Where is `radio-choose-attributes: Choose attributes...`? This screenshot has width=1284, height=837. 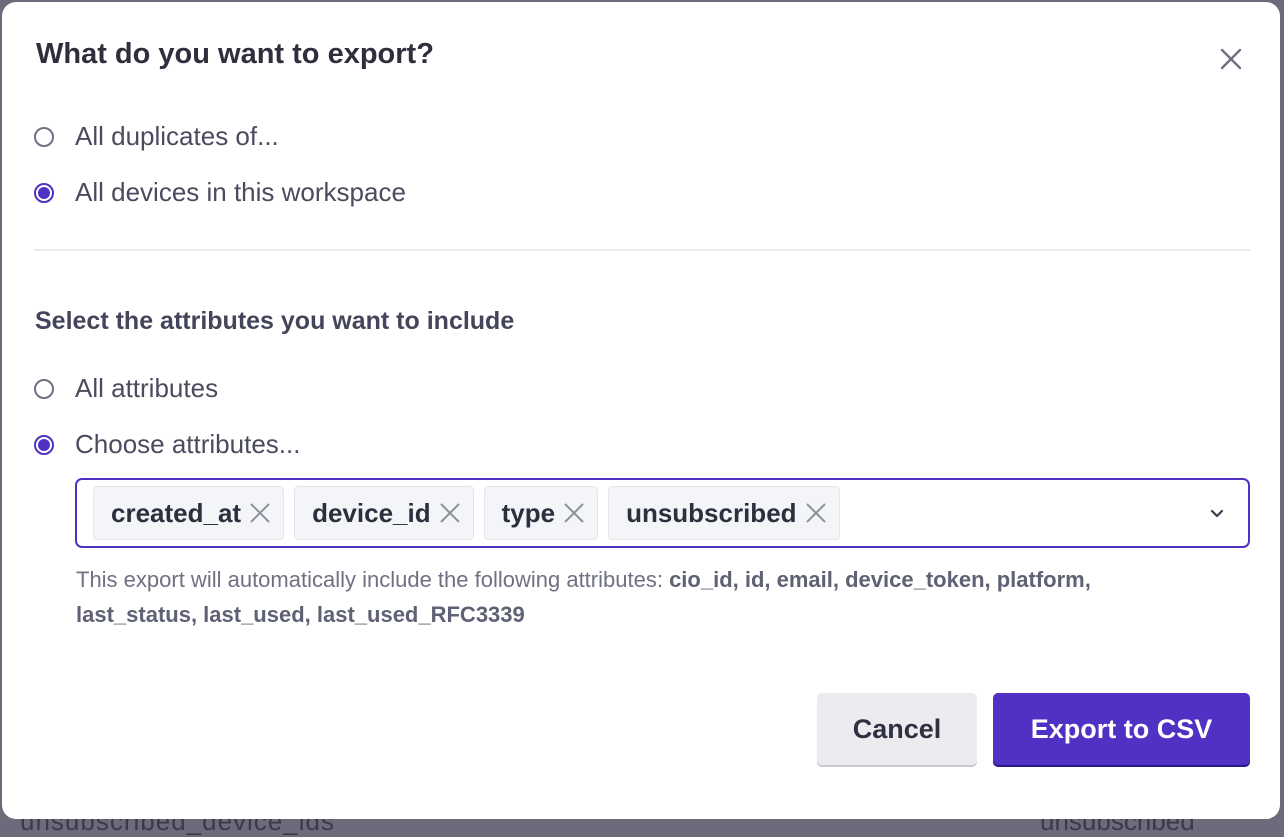 radio-choose-attributes: Choose attributes... is located at coordinates (167, 444).